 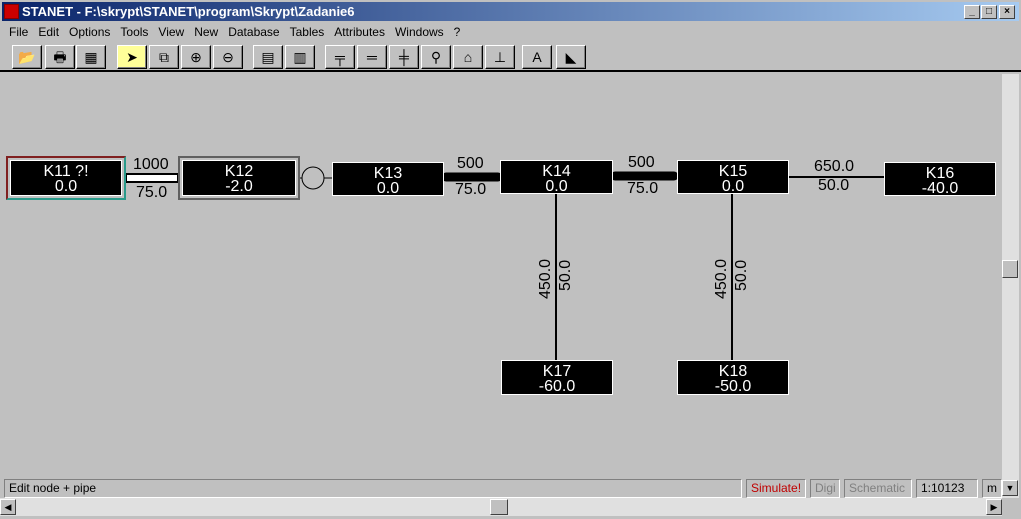 I want to click on menu-attributes: Attributes, so click(x=359, y=32).